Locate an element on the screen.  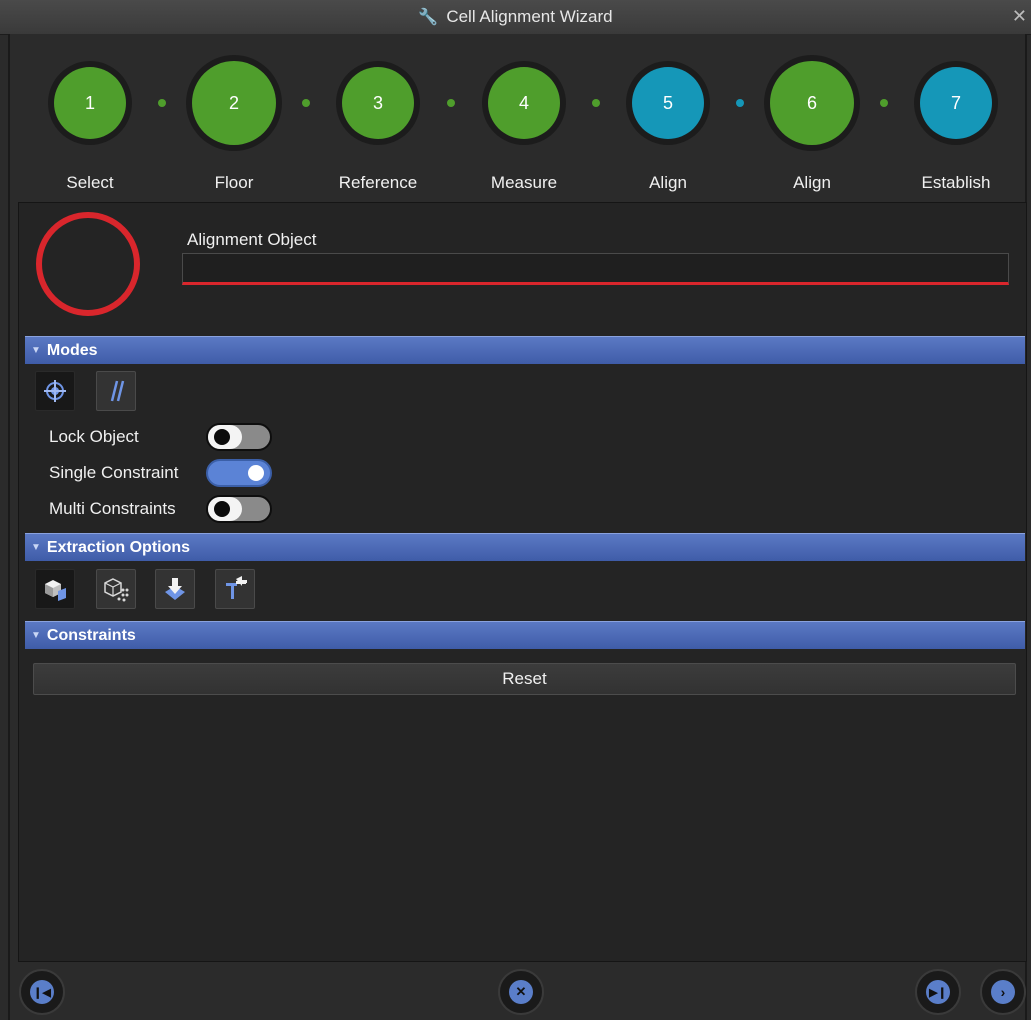
corner-arrow-icon is located at coordinates (236, 587).